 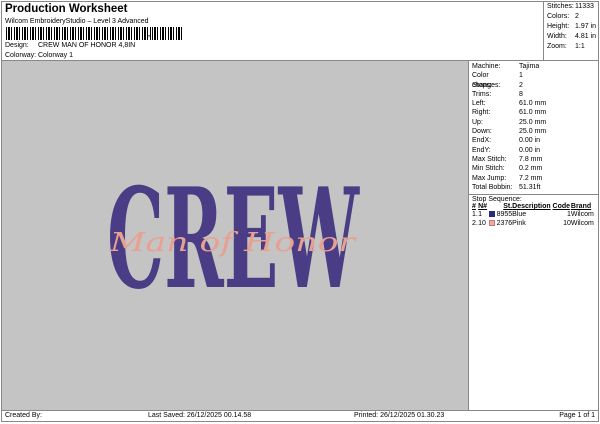 What do you see at coordinates (533, 224) in the screenshot?
I see `table-row: 2. 10 2376 Pink 10 Wilcom` at bounding box center [533, 224].